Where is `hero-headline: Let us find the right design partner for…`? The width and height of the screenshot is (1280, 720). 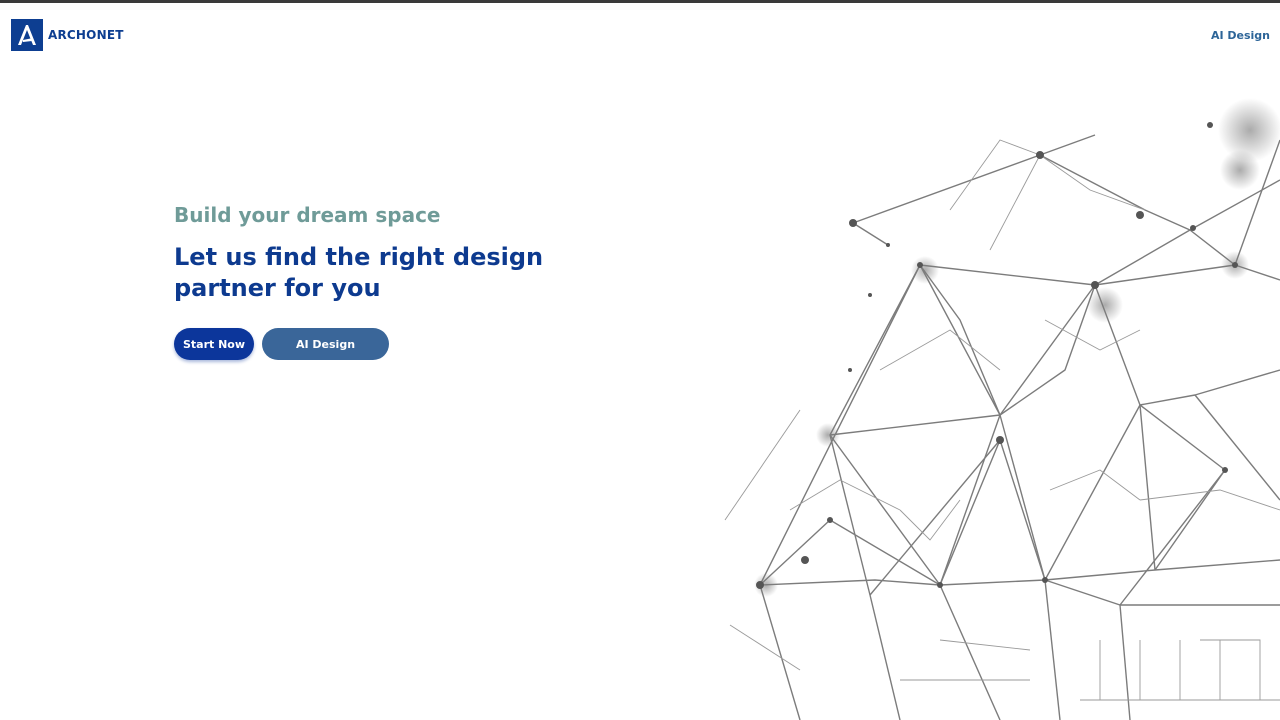 hero-headline: Let us find the right design partner for… is located at coordinates (384, 273).